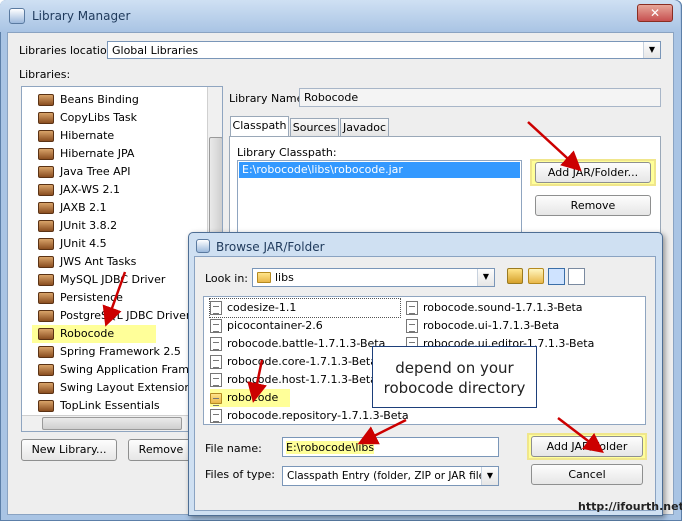 The image size is (682, 521). I want to click on classpath-list: E:\robocode\libs\robocode.jar, so click(379, 197).